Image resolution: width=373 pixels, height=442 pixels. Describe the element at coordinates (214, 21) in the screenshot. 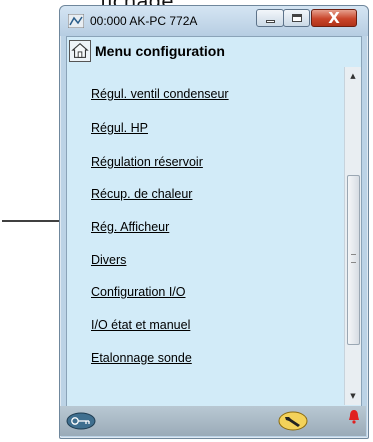

I see `title-bar: 00:000 AK-PC 772A X` at that location.